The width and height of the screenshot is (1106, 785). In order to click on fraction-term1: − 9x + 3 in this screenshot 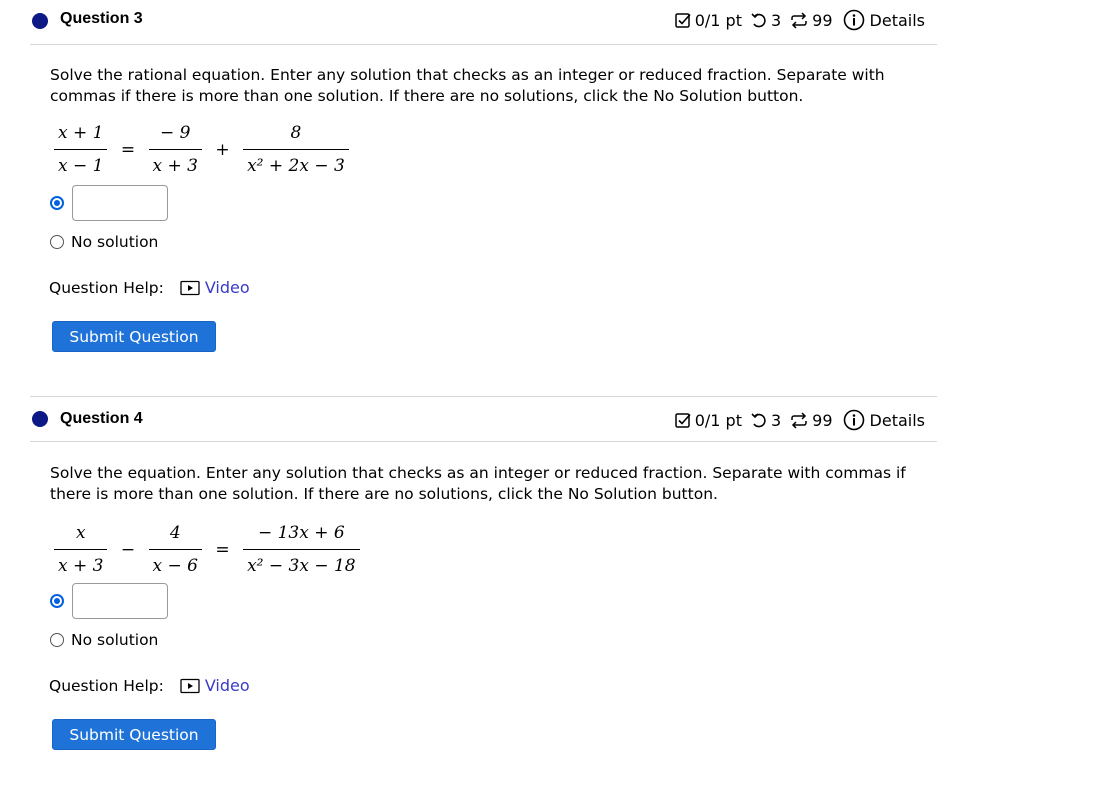, I will do `click(175, 149)`.